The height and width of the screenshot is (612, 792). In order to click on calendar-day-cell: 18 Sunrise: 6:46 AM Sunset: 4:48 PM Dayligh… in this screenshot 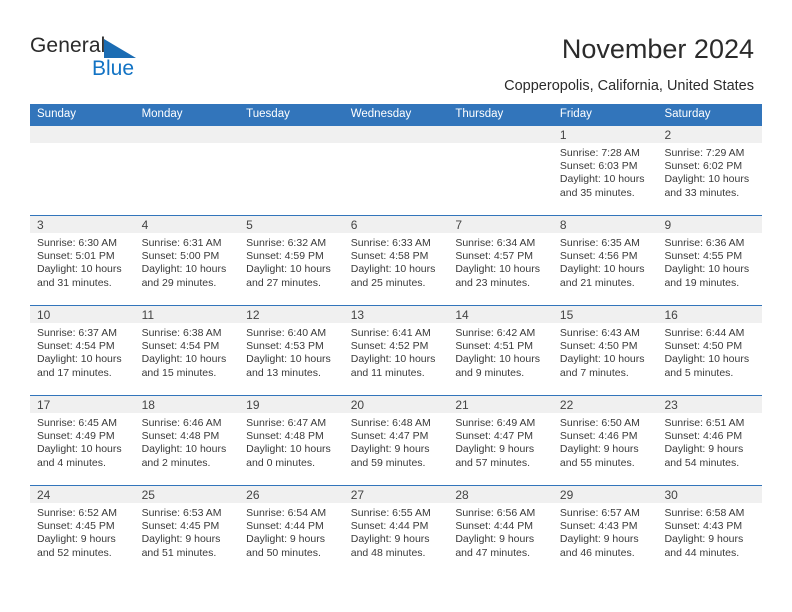, I will do `click(187, 440)`.